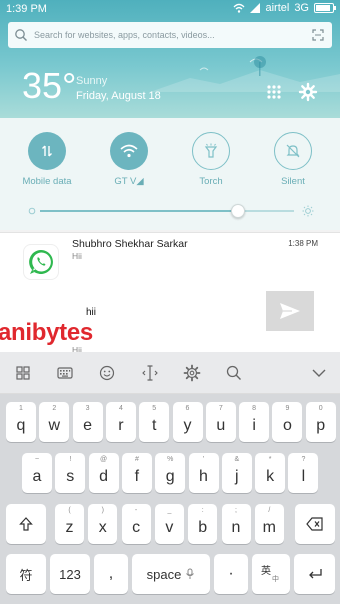 The image size is (340, 604). I want to click on keyboard-toolbar, so click(170, 373).